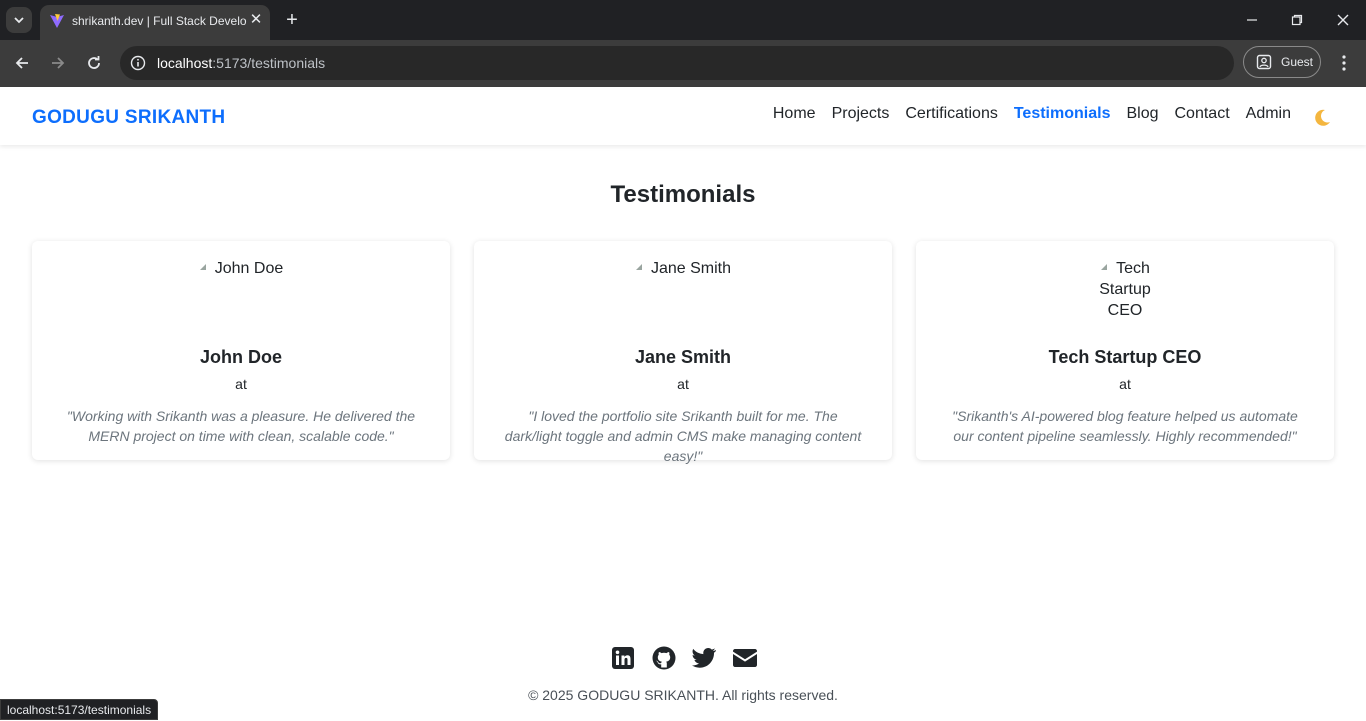 This screenshot has height=721, width=1366. I want to click on theme-toggle-button, so click(1321, 118).